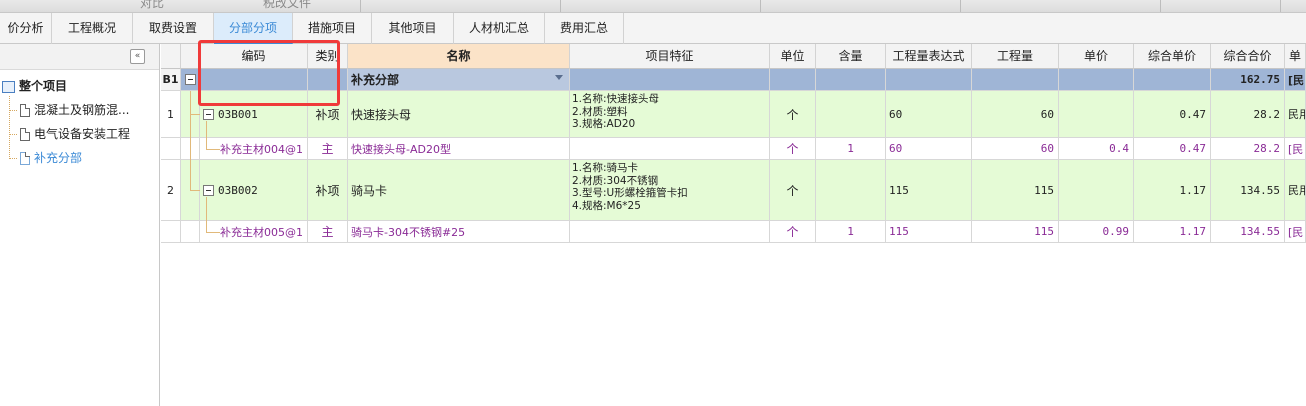 The height and width of the screenshot is (406, 1306). I want to click on header-content: 含量, so click(851, 56).